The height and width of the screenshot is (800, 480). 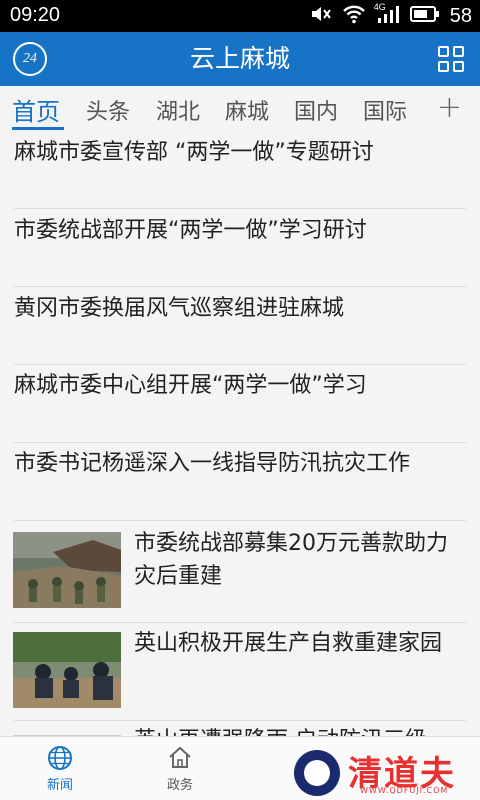 I want to click on battery-icon, so click(x=424, y=16).